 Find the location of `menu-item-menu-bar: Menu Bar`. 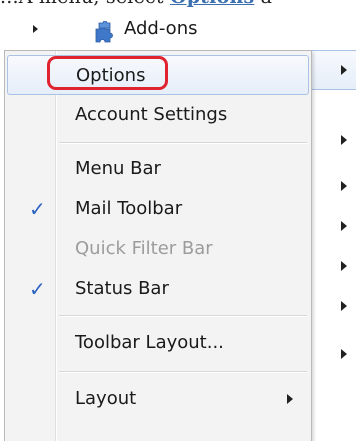

menu-item-menu-bar: Menu Bar is located at coordinates (158, 169).